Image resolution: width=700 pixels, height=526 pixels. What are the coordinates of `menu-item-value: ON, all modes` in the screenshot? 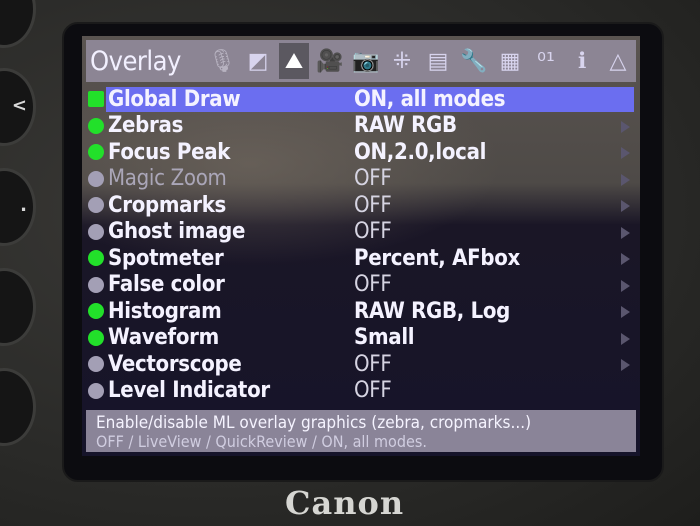 It's located at (430, 99).